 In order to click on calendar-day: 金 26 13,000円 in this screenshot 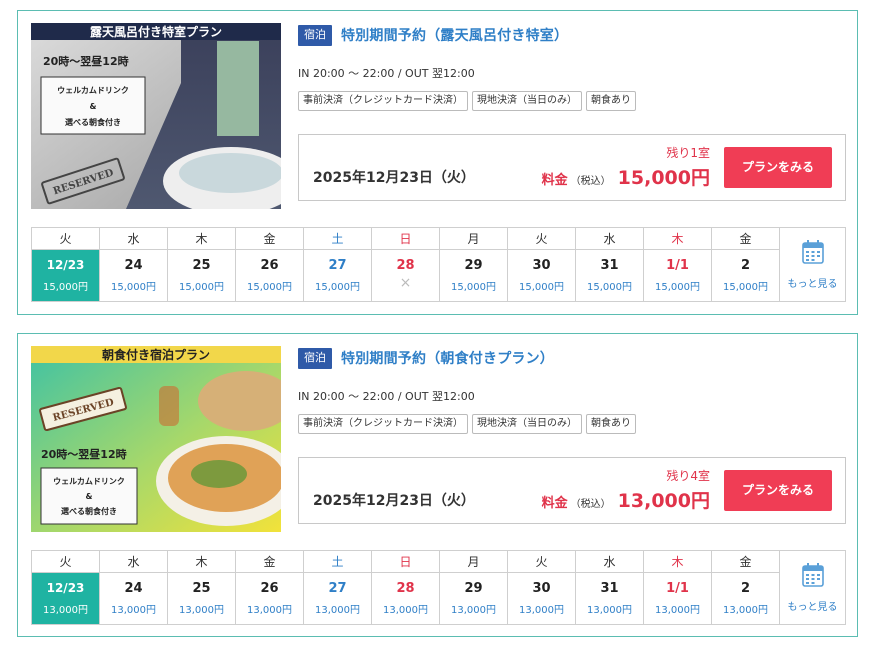, I will do `click(270, 587)`.